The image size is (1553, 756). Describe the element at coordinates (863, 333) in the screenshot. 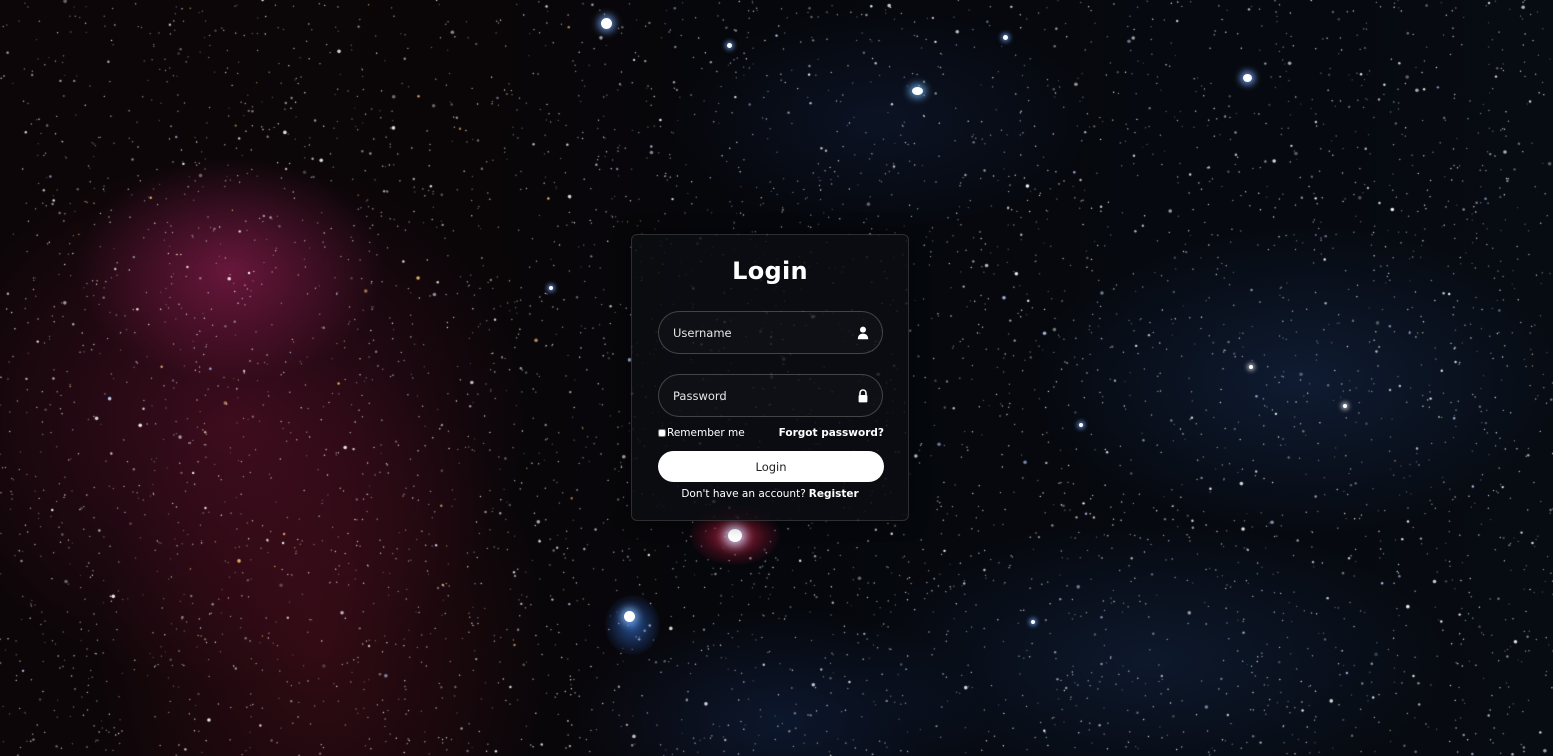

I see `user-icon` at that location.